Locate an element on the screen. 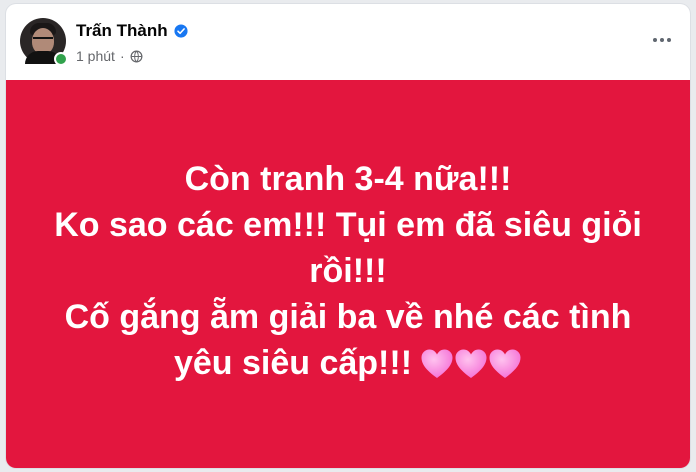 The width and height of the screenshot is (696, 472). globe-icon is located at coordinates (136, 56).